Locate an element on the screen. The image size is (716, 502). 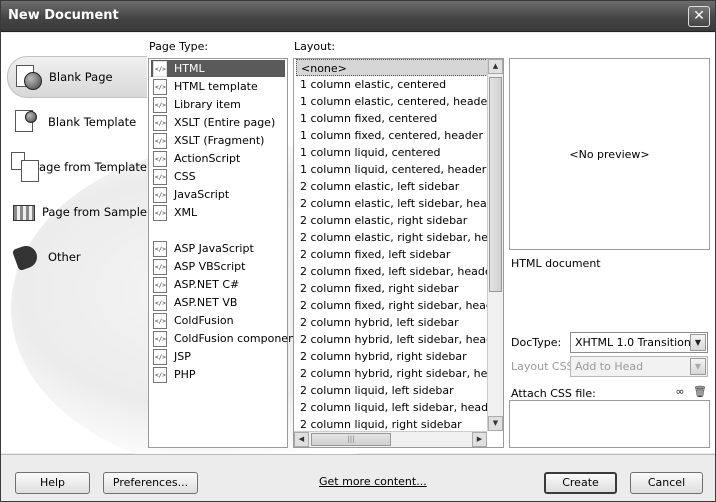
page-type-item: ColdFusion is located at coordinates (218, 320).